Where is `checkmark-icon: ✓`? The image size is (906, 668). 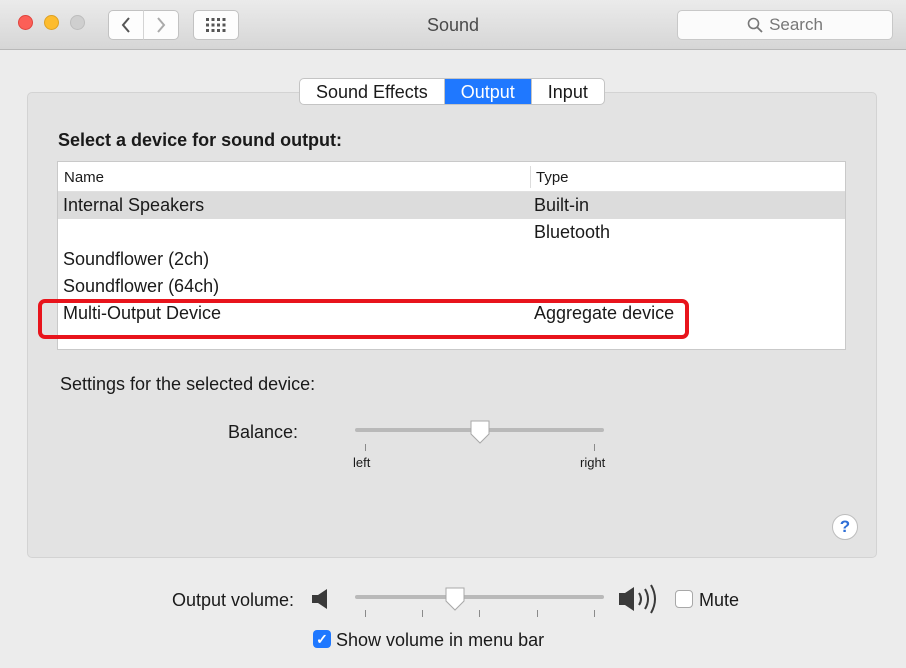 checkmark-icon: ✓ is located at coordinates (322, 638).